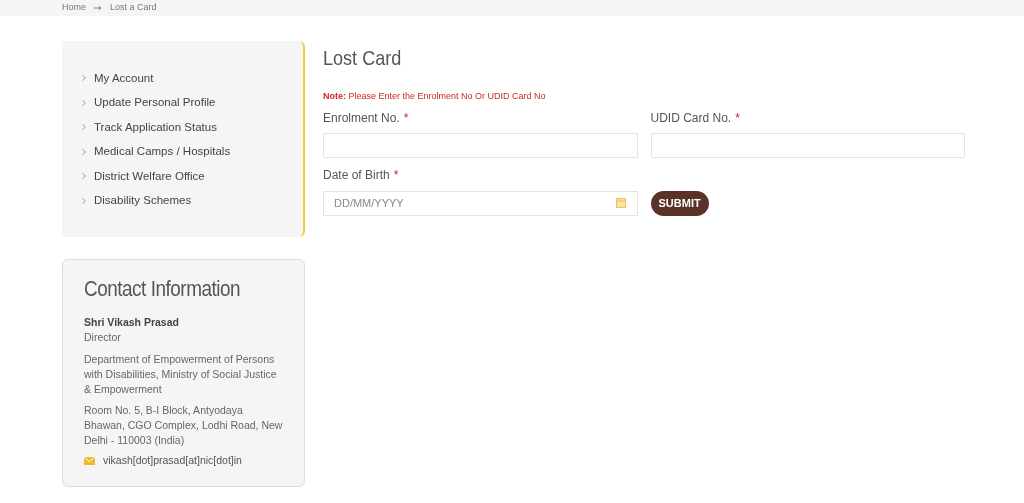 This screenshot has height=503, width=1024. I want to click on field-label: Enrolment No., so click(361, 118).